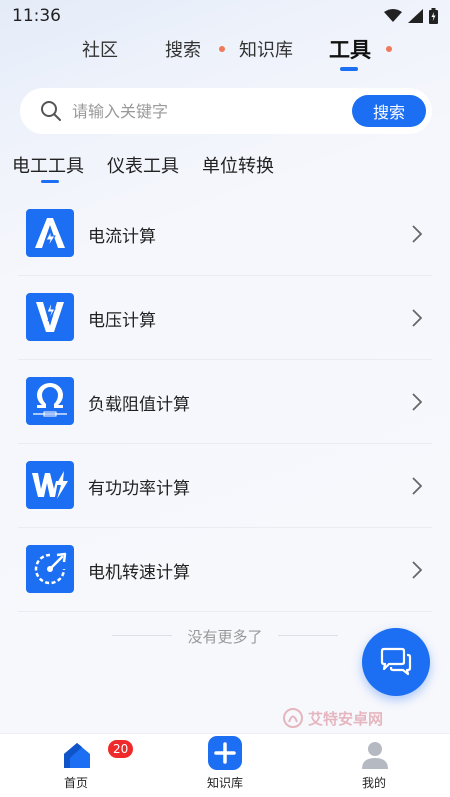 Image resolution: width=450 pixels, height=797 pixels. What do you see at coordinates (50, 485) in the screenshot?
I see `power-icon` at bounding box center [50, 485].